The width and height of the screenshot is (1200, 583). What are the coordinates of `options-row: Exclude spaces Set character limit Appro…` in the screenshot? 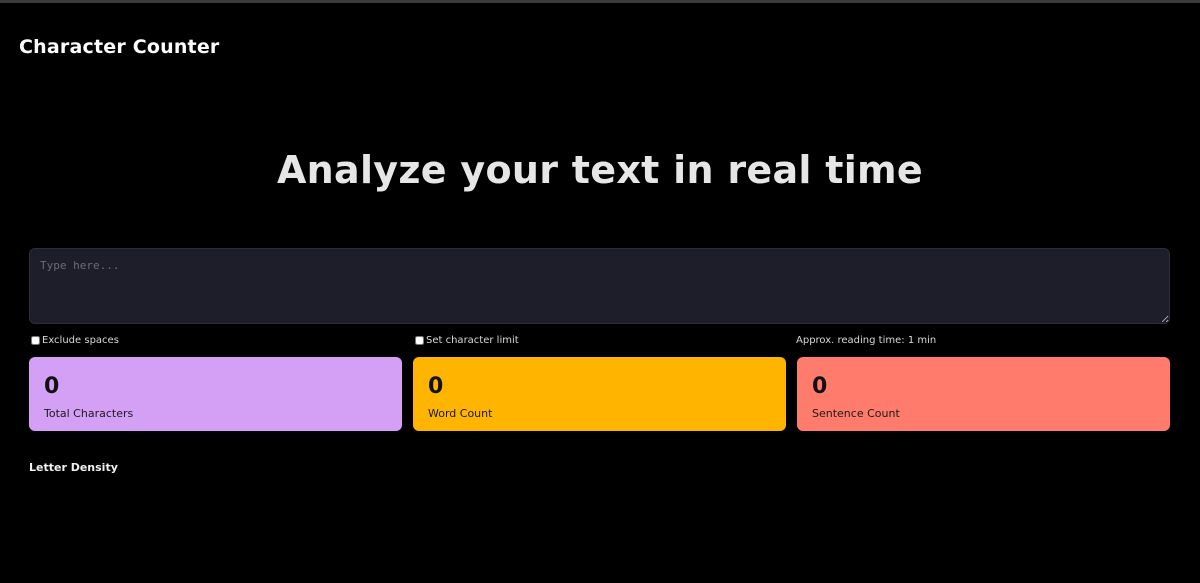 It's located at (599, 342).